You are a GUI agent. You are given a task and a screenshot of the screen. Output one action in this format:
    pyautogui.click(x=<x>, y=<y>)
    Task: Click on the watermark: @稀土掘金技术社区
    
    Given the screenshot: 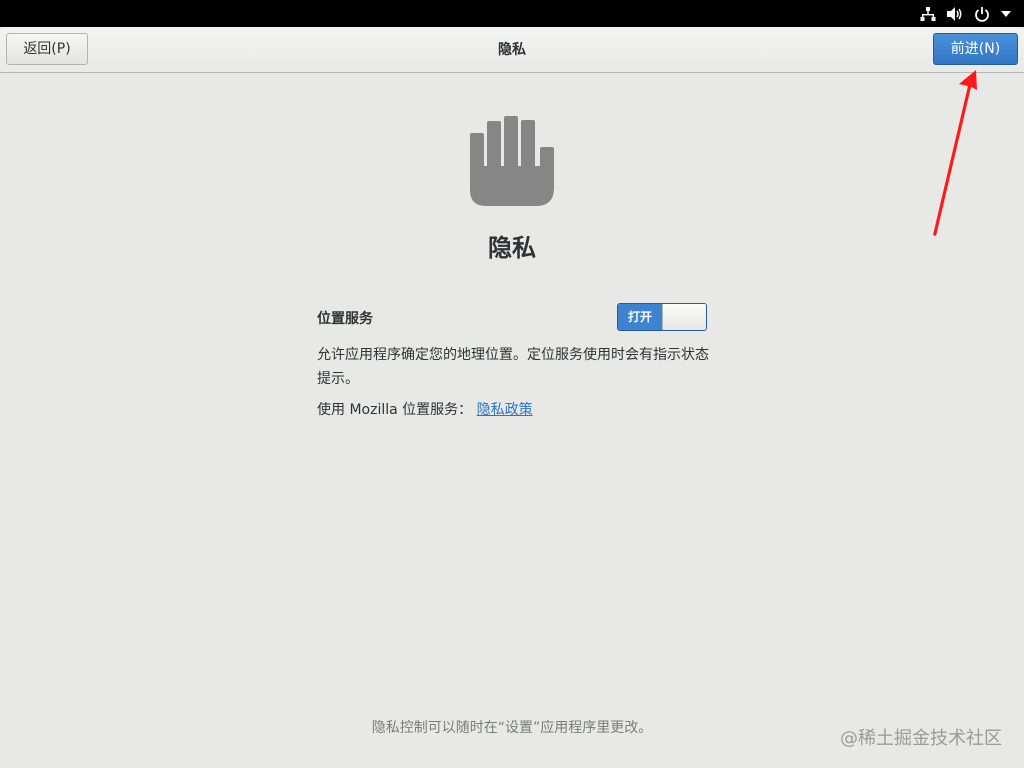 What is the action you would take?
    pyautogui.click(x=921, y=738)
    